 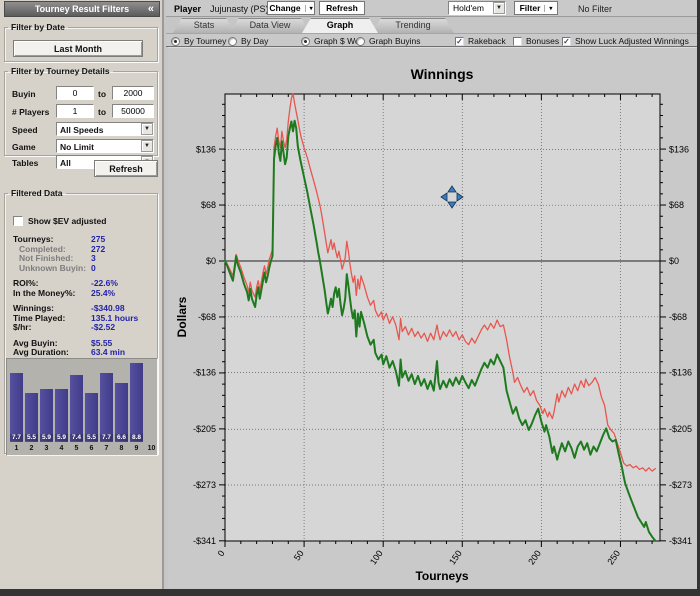 I want to click on x-axis-tick-label: 150, so click(x=455, y=557).